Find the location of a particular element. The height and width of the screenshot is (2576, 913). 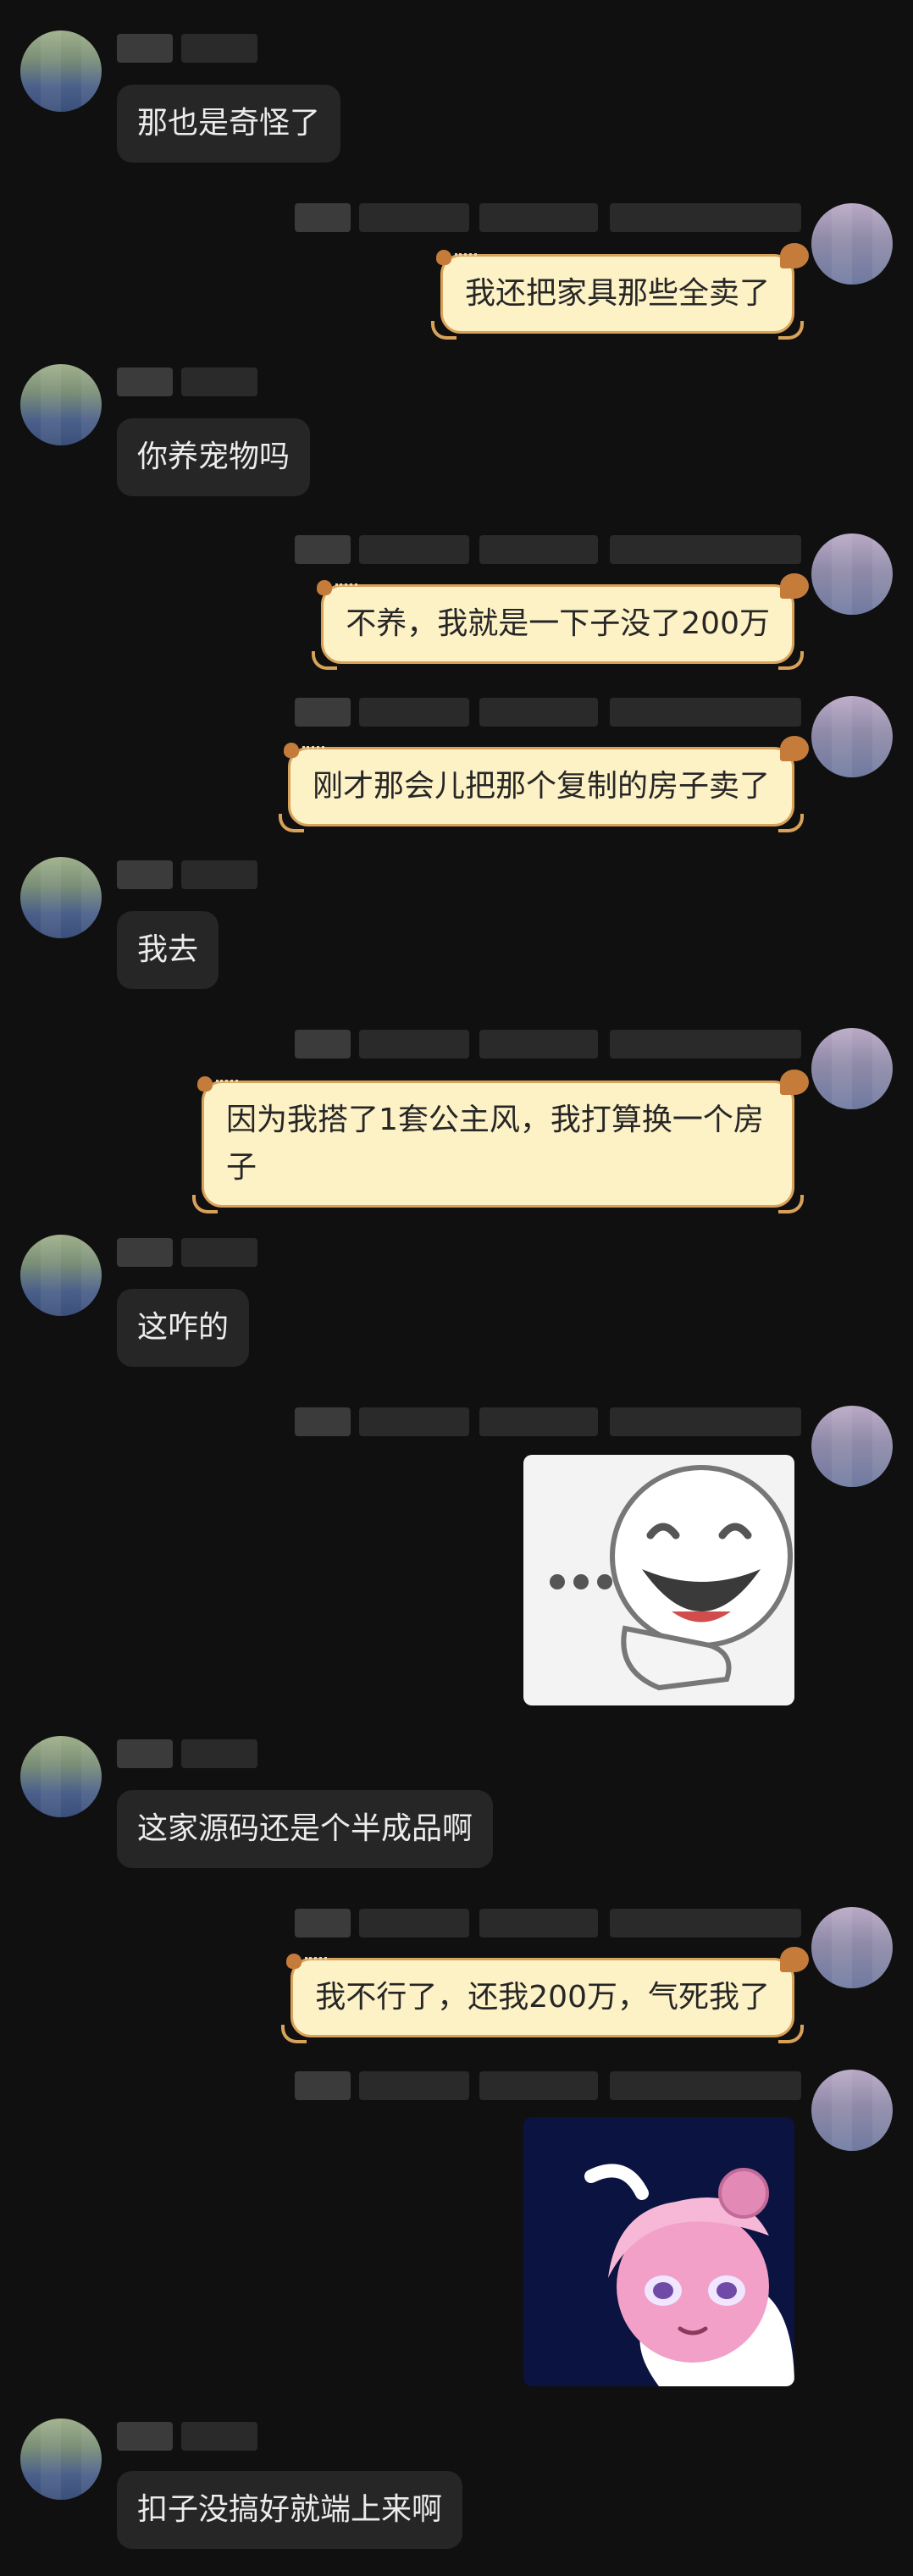

message-text: 不养，我就是一下子没了200万 is located at coordinates (558, 624).